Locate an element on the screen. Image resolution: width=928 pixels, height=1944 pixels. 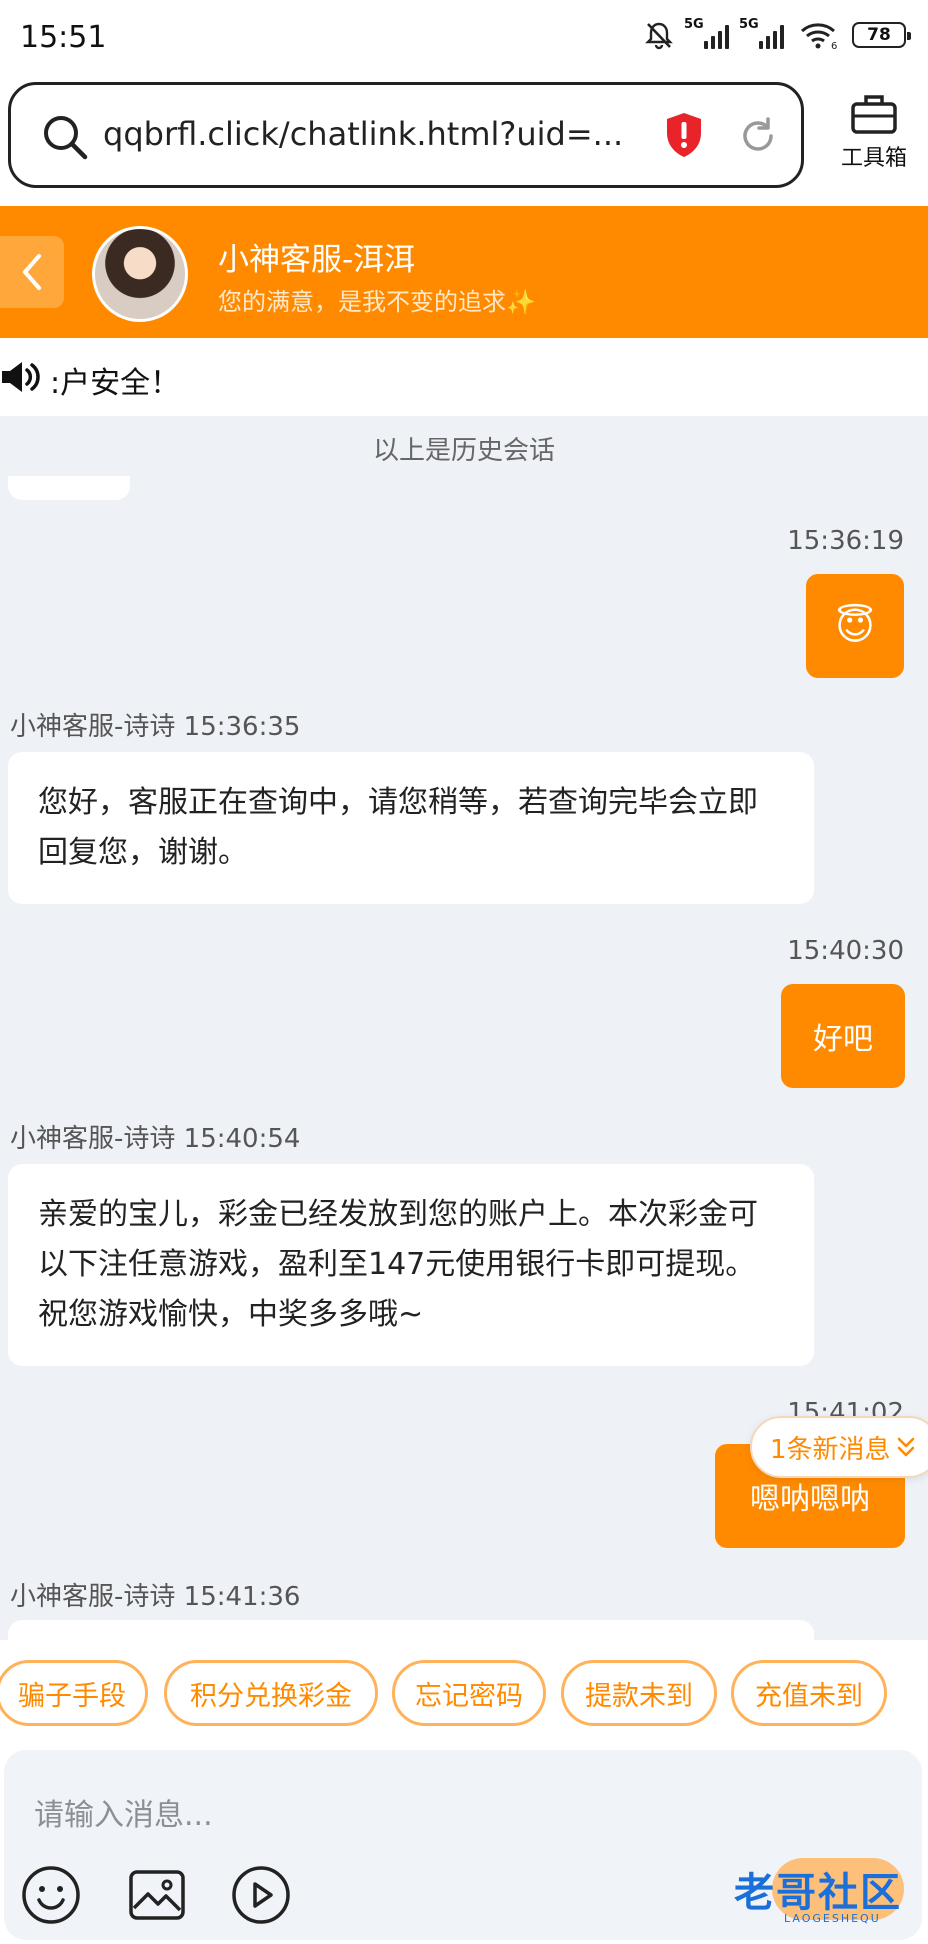
signal-sim1-icon: 5G is located at coordinates (706, 33).